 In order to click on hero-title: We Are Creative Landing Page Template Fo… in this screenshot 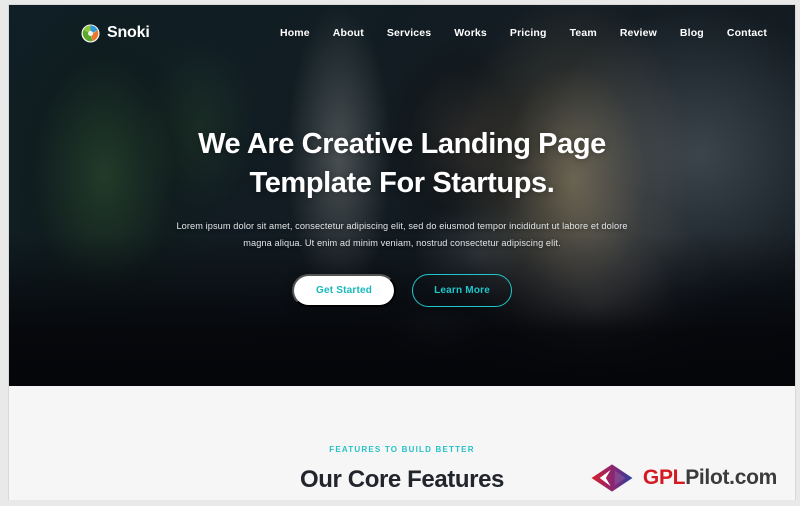, I will do `click(402, 163)`.